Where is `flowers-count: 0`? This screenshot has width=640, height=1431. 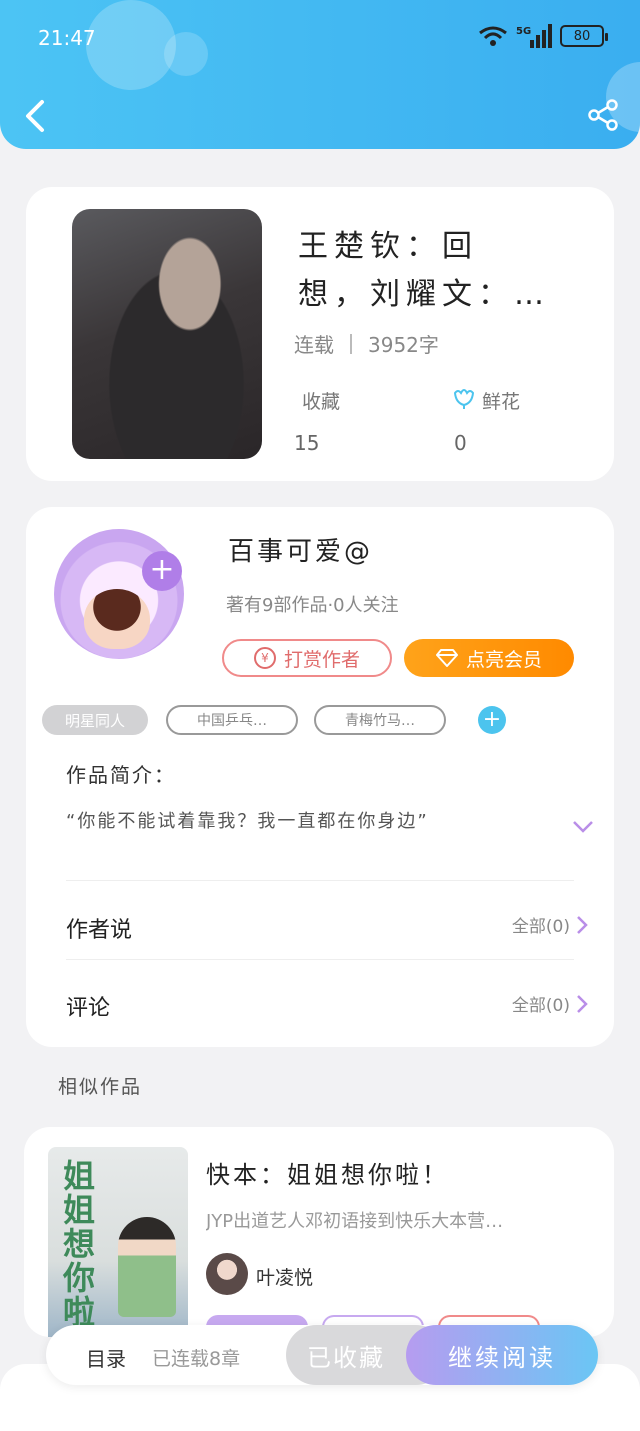 flowers-count: 0 is located at coordinates (460, 443).